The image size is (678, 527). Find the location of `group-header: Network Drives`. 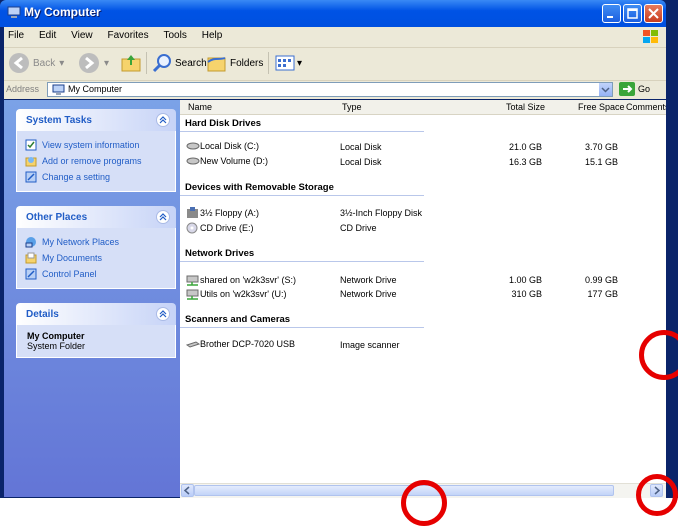

group-header: Network Drives is located at coordinates (220, 253).